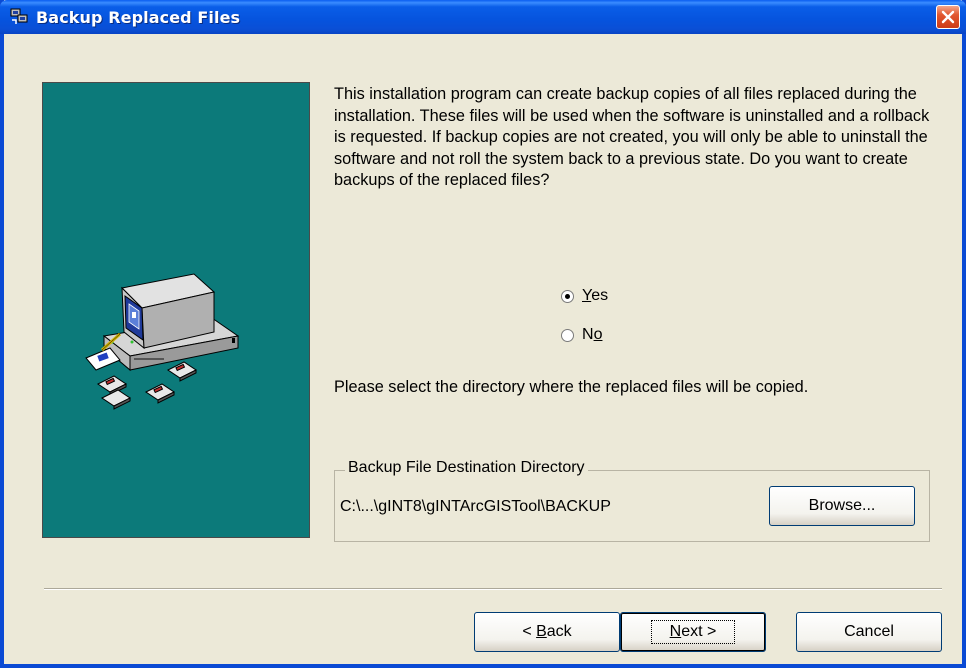  I want to click on radio-no-label: No, so click(592, 334).